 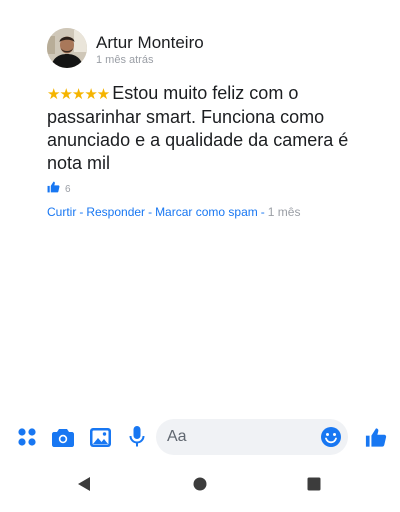 What do you see at coordinates (137, 437) in the screenshot?
I see `microphone-icon` at bounding box center [137, 437].